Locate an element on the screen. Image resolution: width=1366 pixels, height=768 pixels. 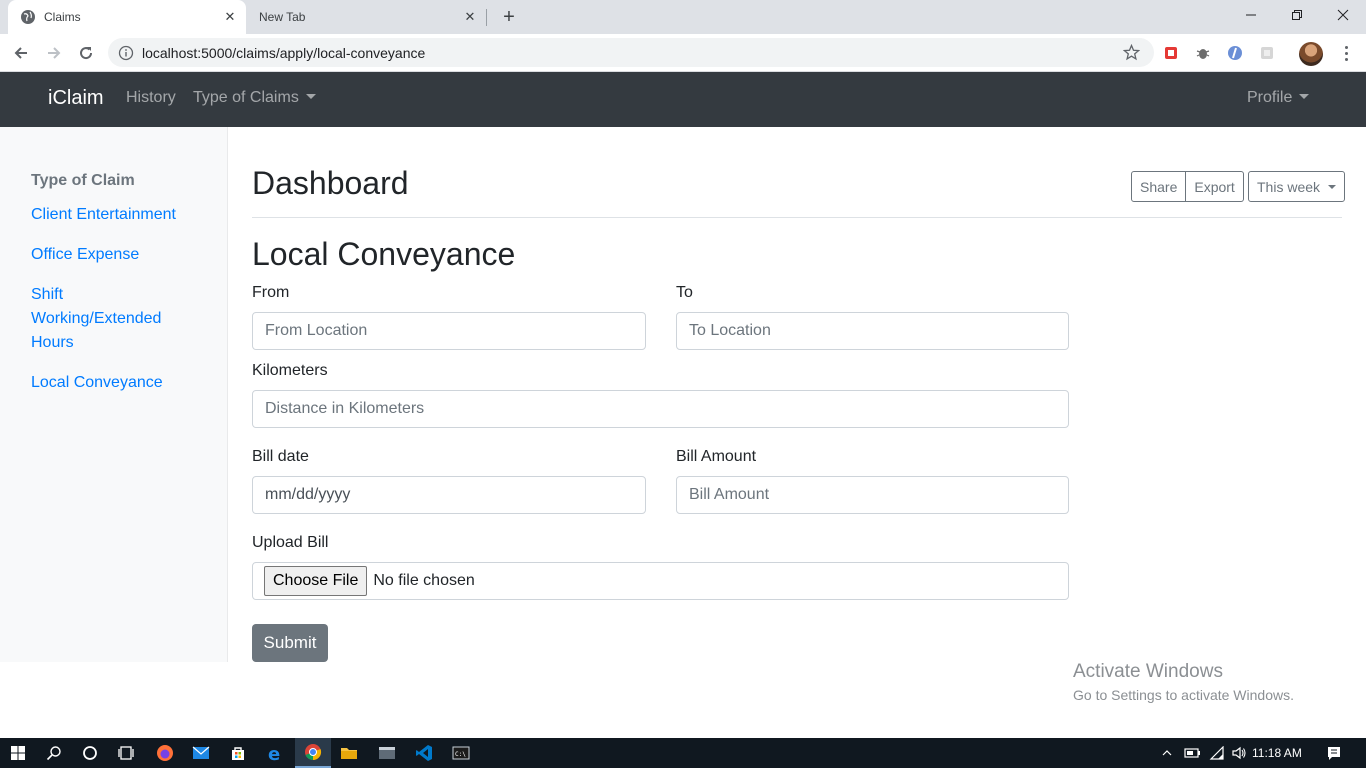
page-title: Dashboard is located at coordinates (330, 183).